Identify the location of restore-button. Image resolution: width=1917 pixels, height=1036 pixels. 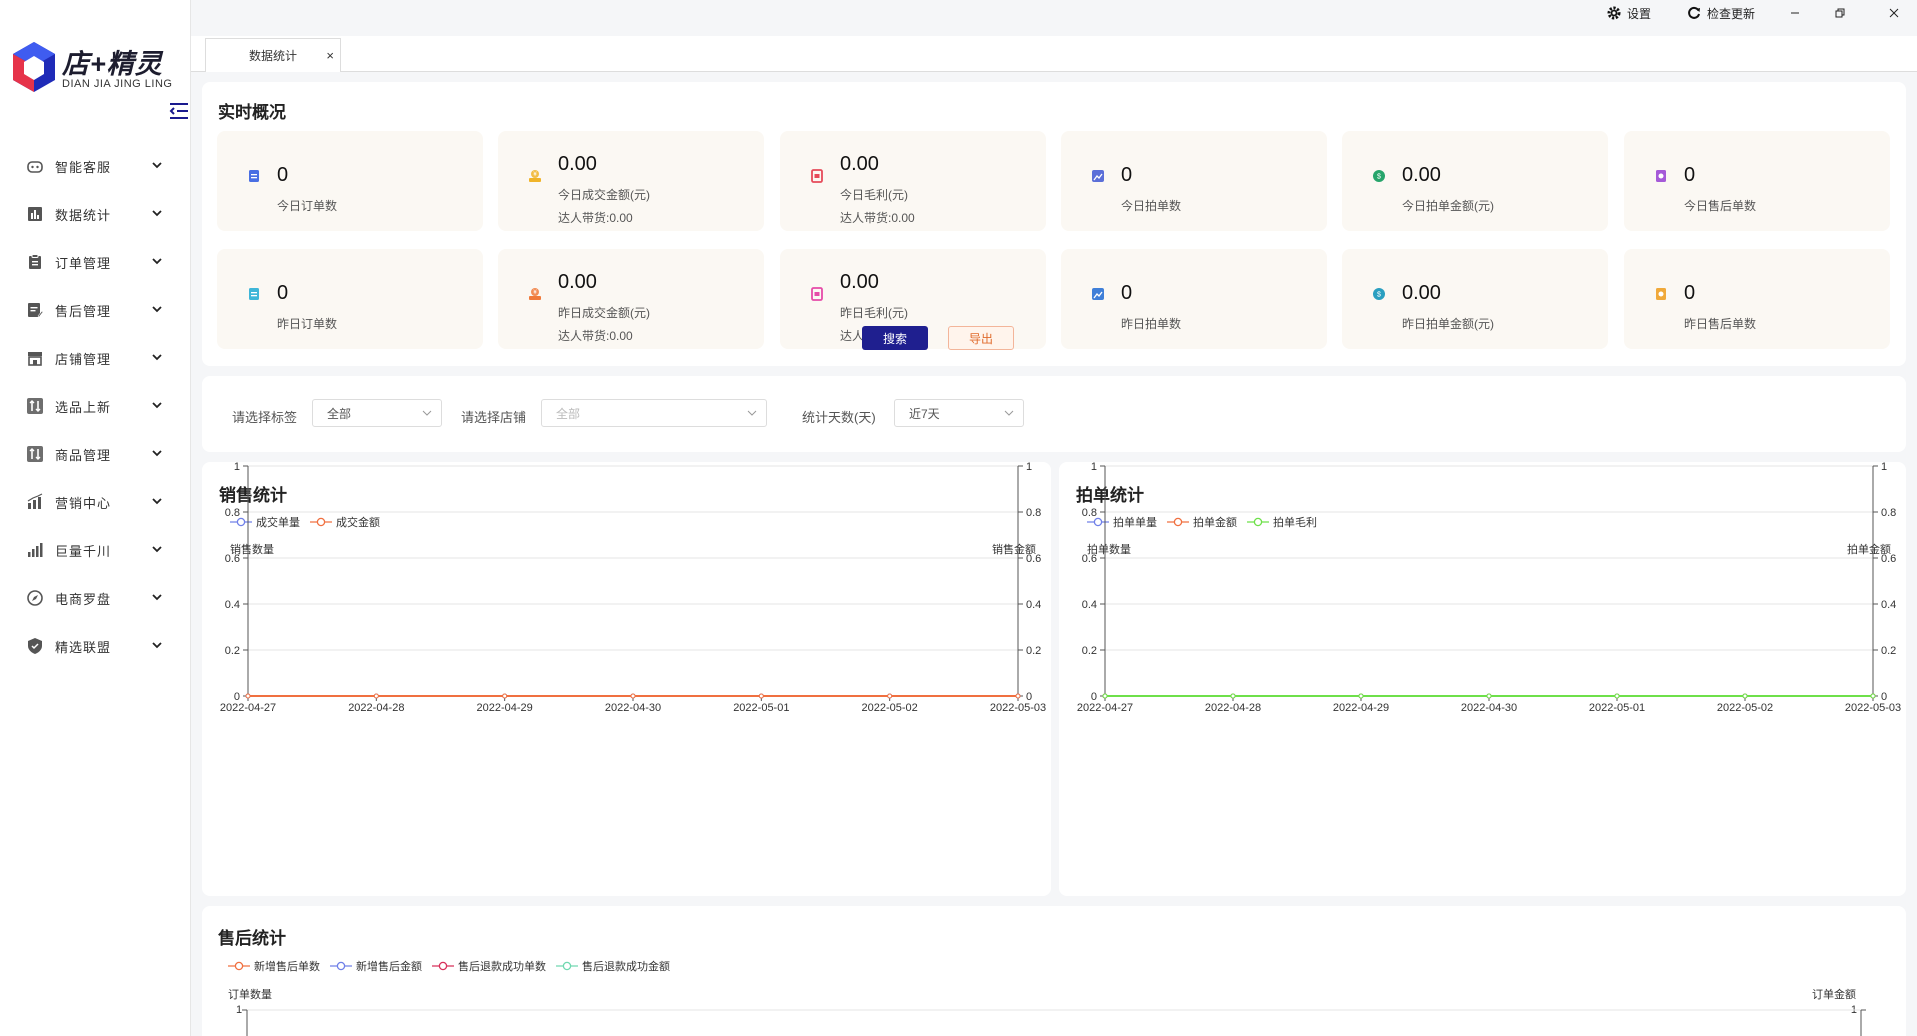
(1843, 13).